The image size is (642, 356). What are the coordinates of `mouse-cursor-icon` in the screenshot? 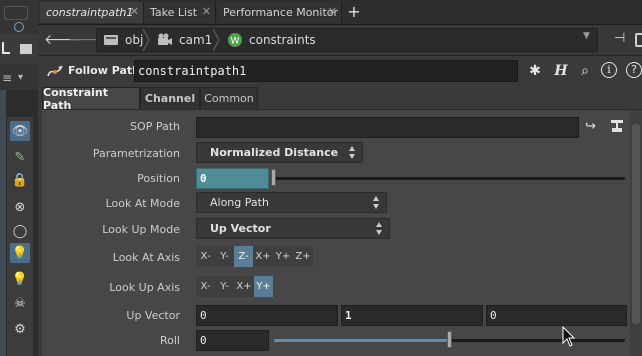 It's located at (569, 336).